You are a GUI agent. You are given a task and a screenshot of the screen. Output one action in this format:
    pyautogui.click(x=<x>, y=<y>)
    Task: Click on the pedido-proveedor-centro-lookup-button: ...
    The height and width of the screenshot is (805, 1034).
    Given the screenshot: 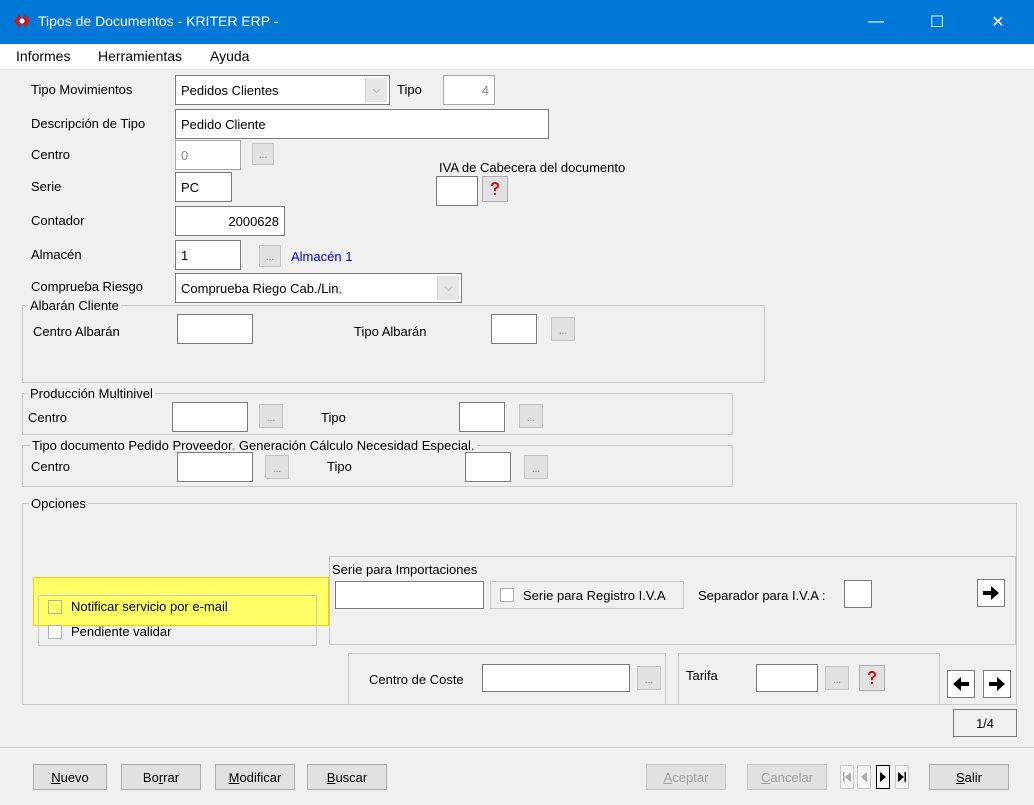 What is the action you would take?
    pyautogui.click(x=277, y=467)
    